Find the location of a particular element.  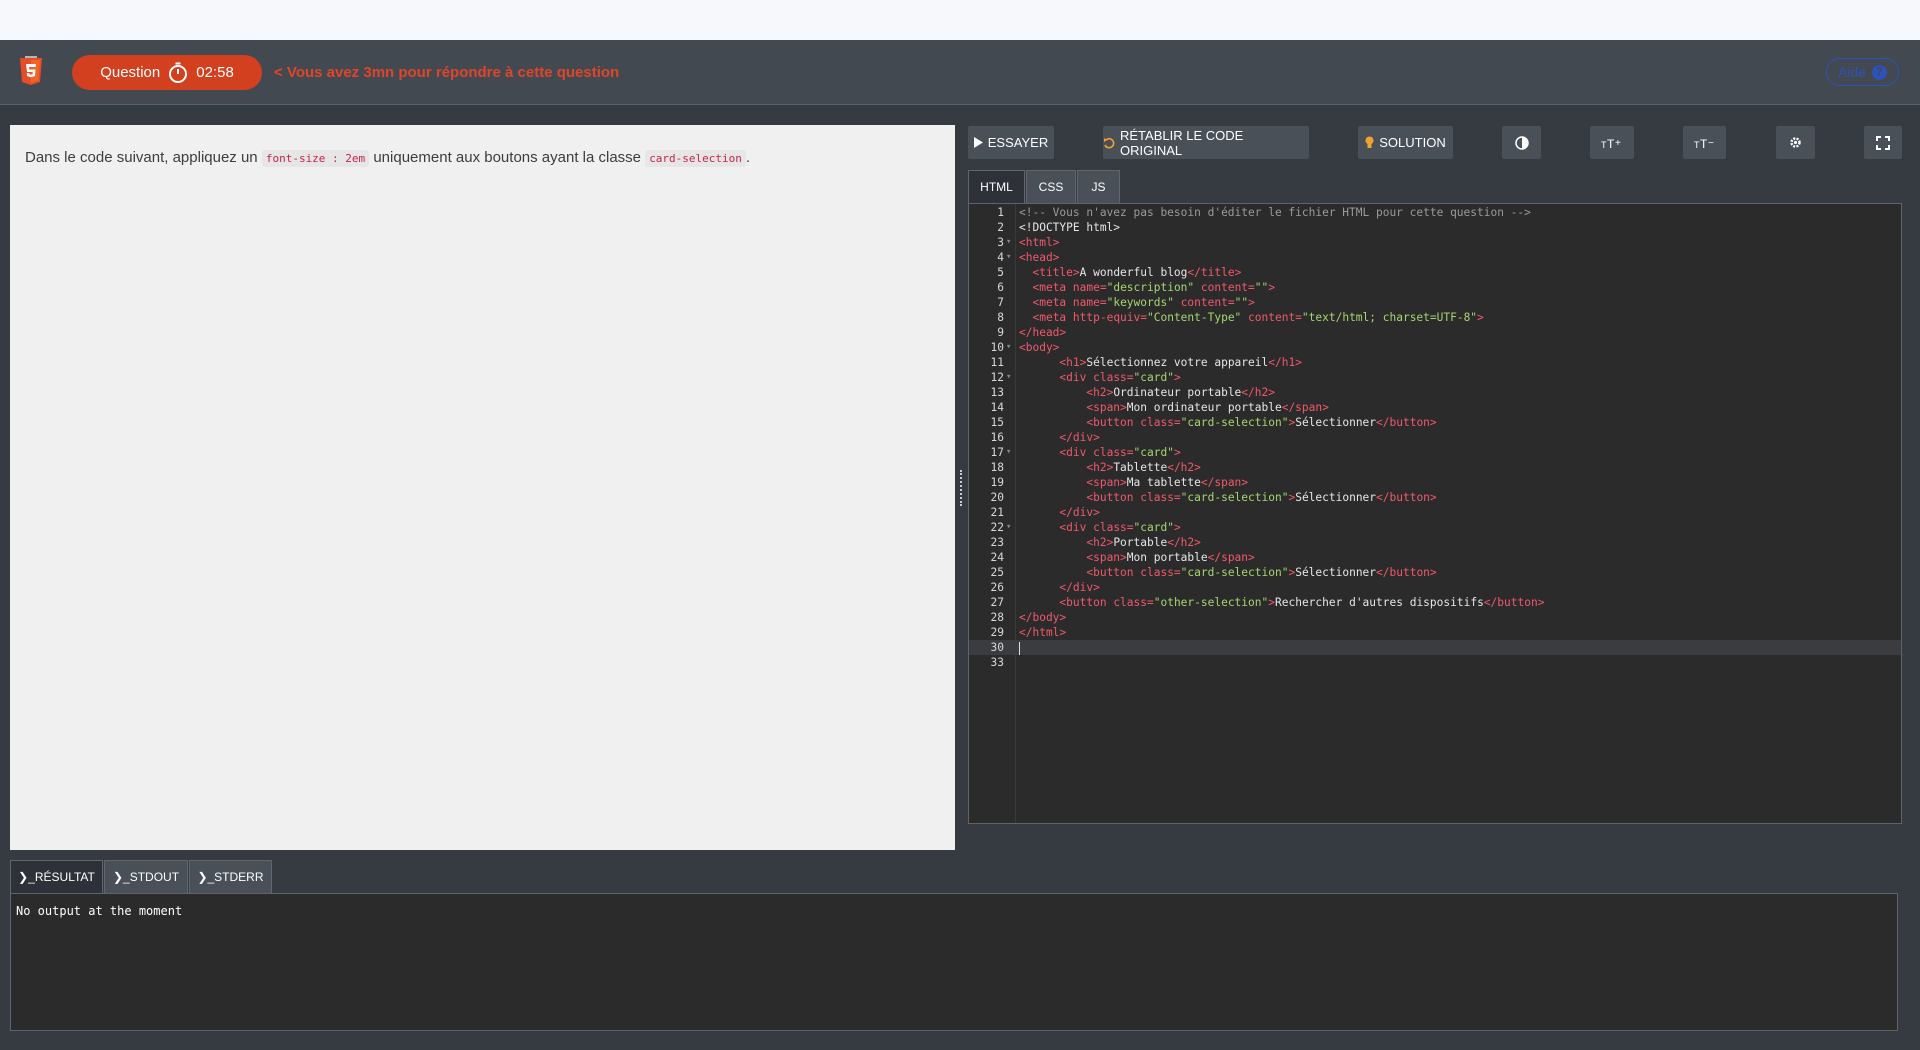

line-number: 11 is located at coordinates (997, 362).